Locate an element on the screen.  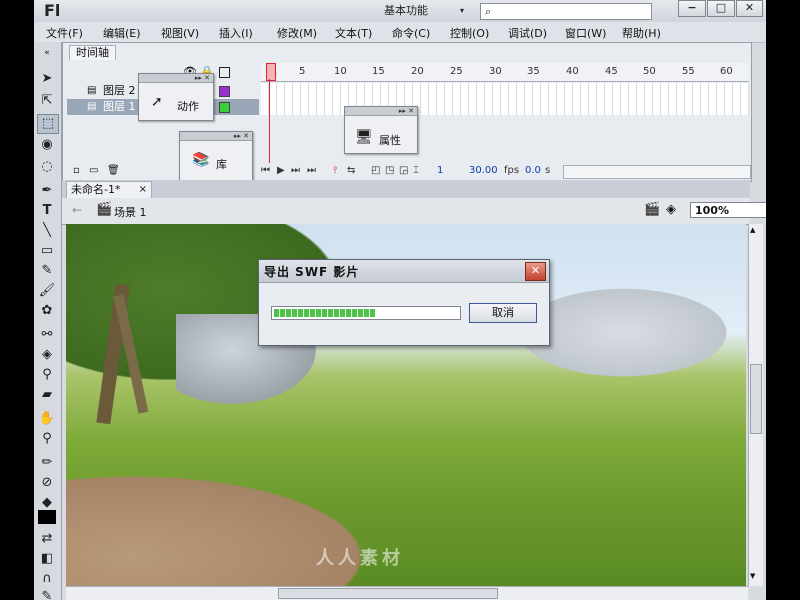
loop-icon: ⇆ is located at coordinates (351, 170).